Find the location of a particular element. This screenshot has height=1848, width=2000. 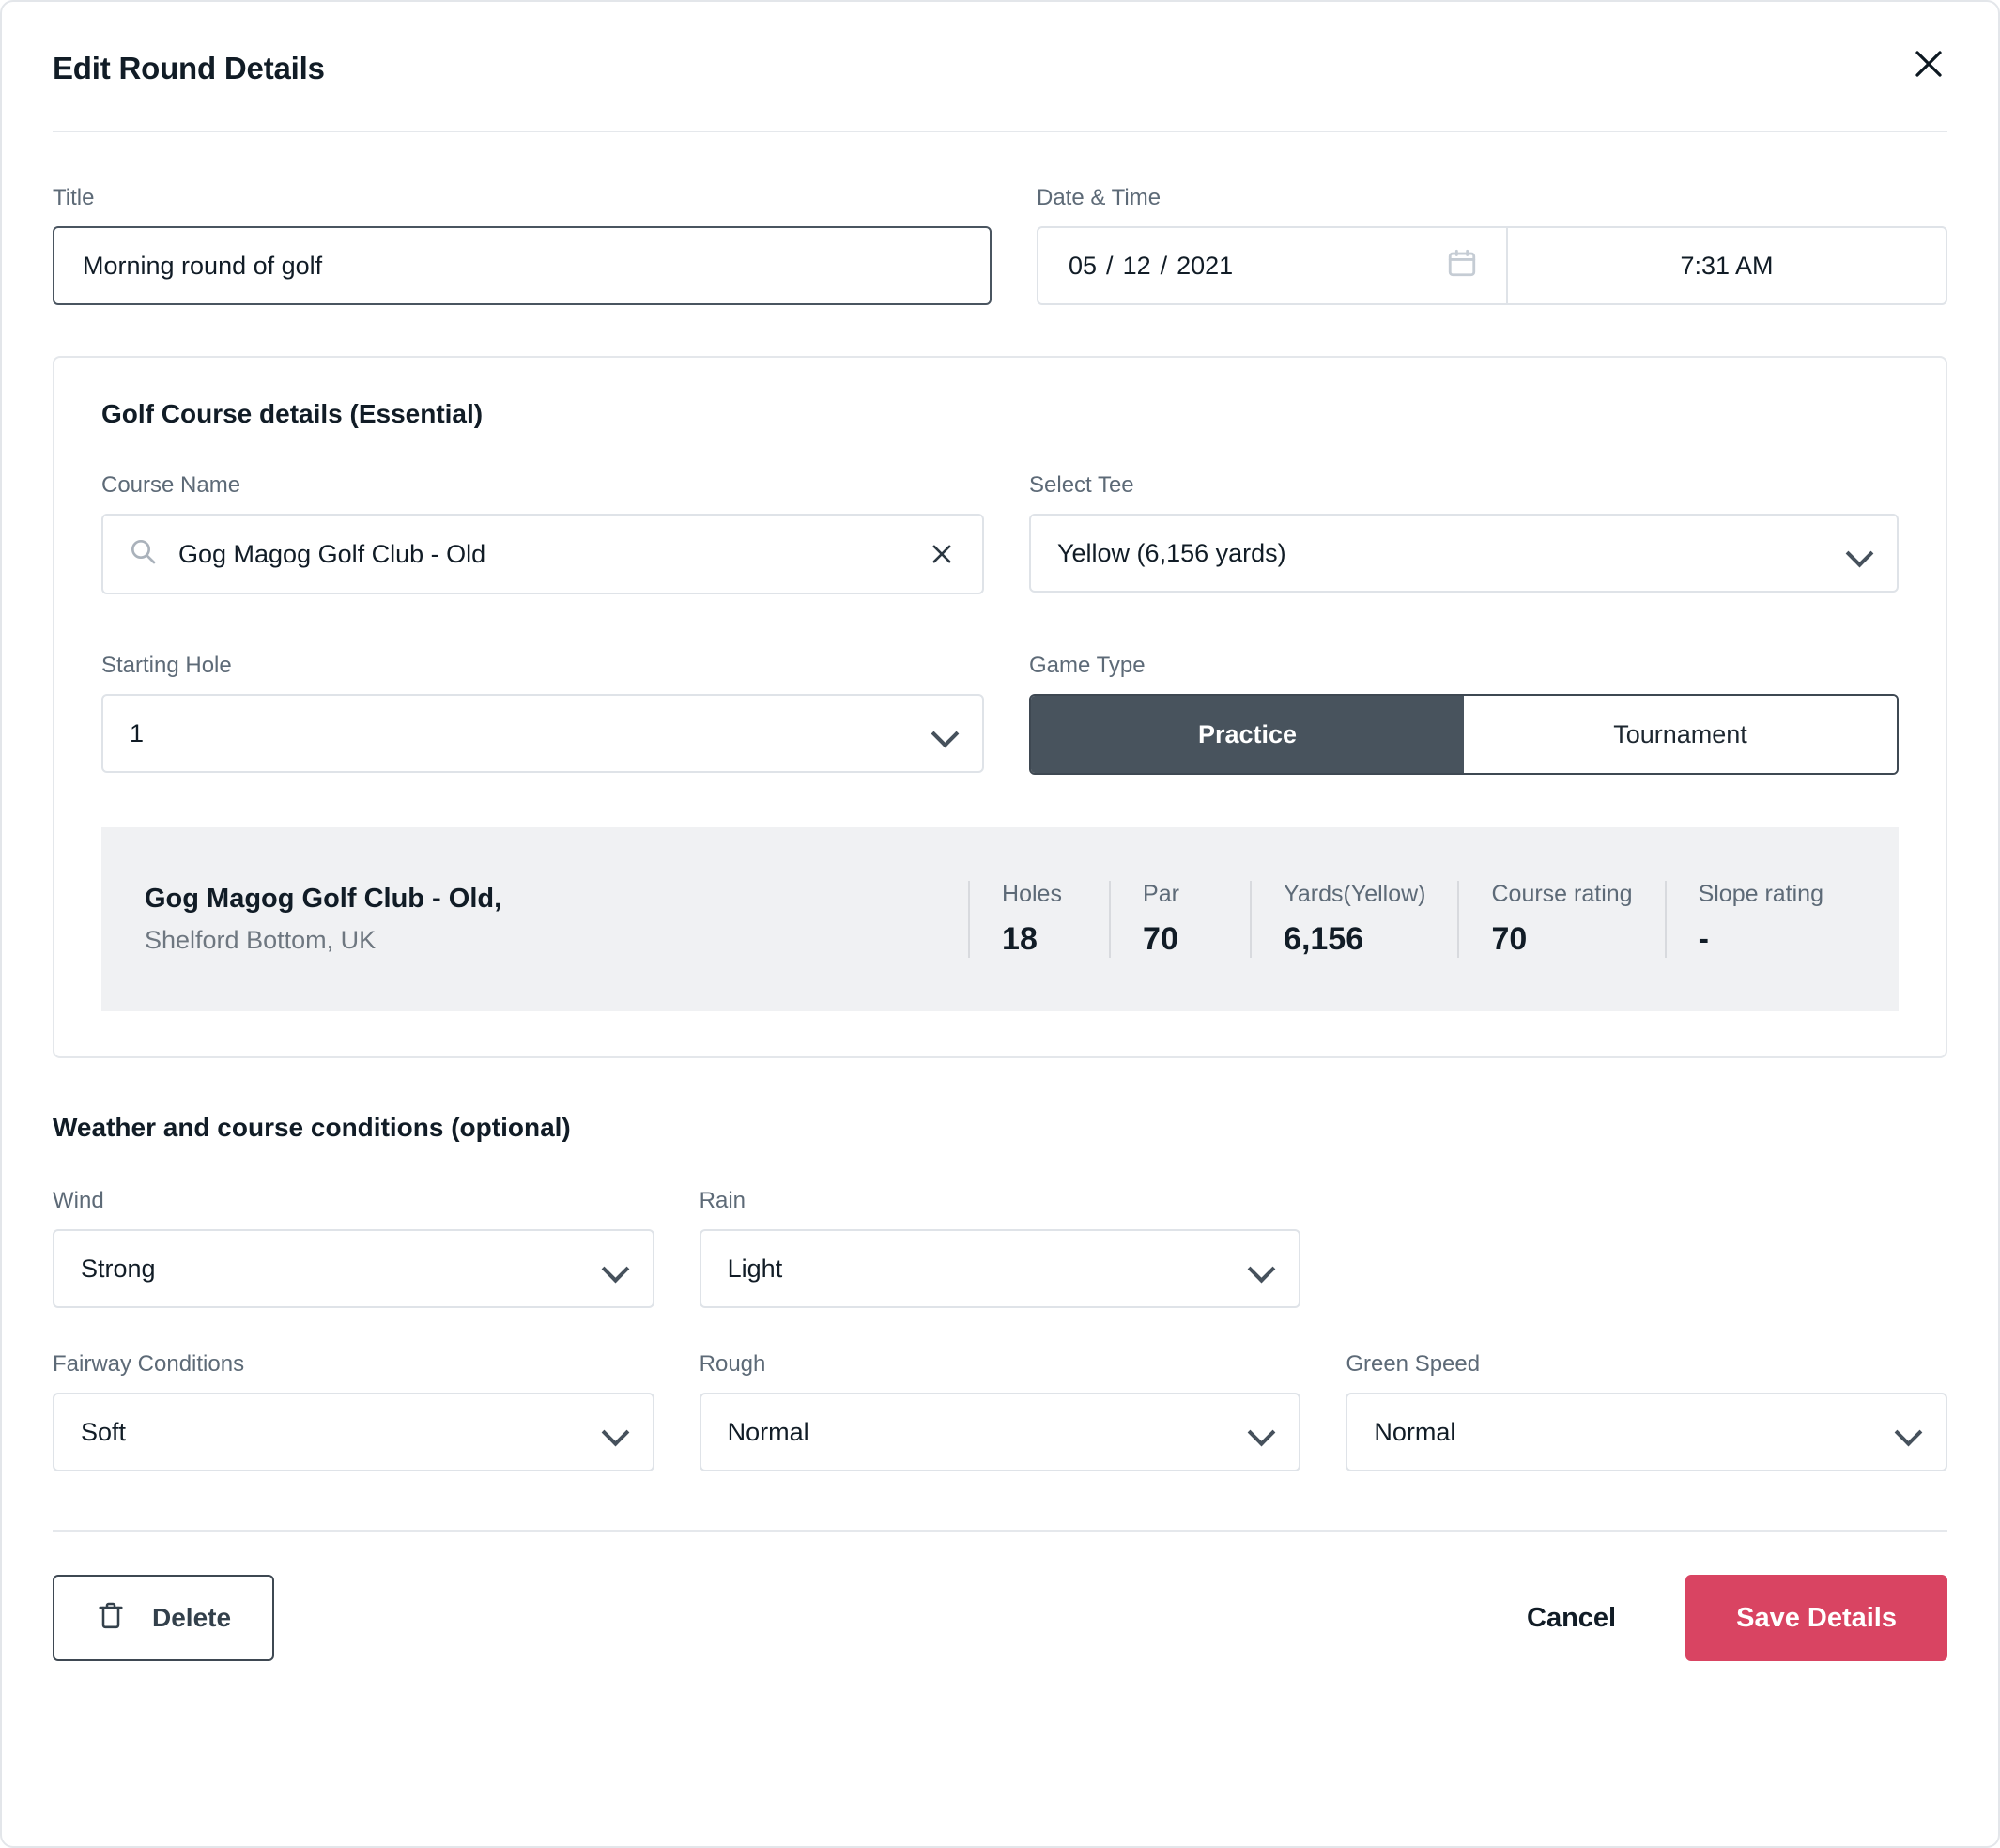

modal-footer: Delete Cancel Save Details is located at coordinates (1000, 1596).